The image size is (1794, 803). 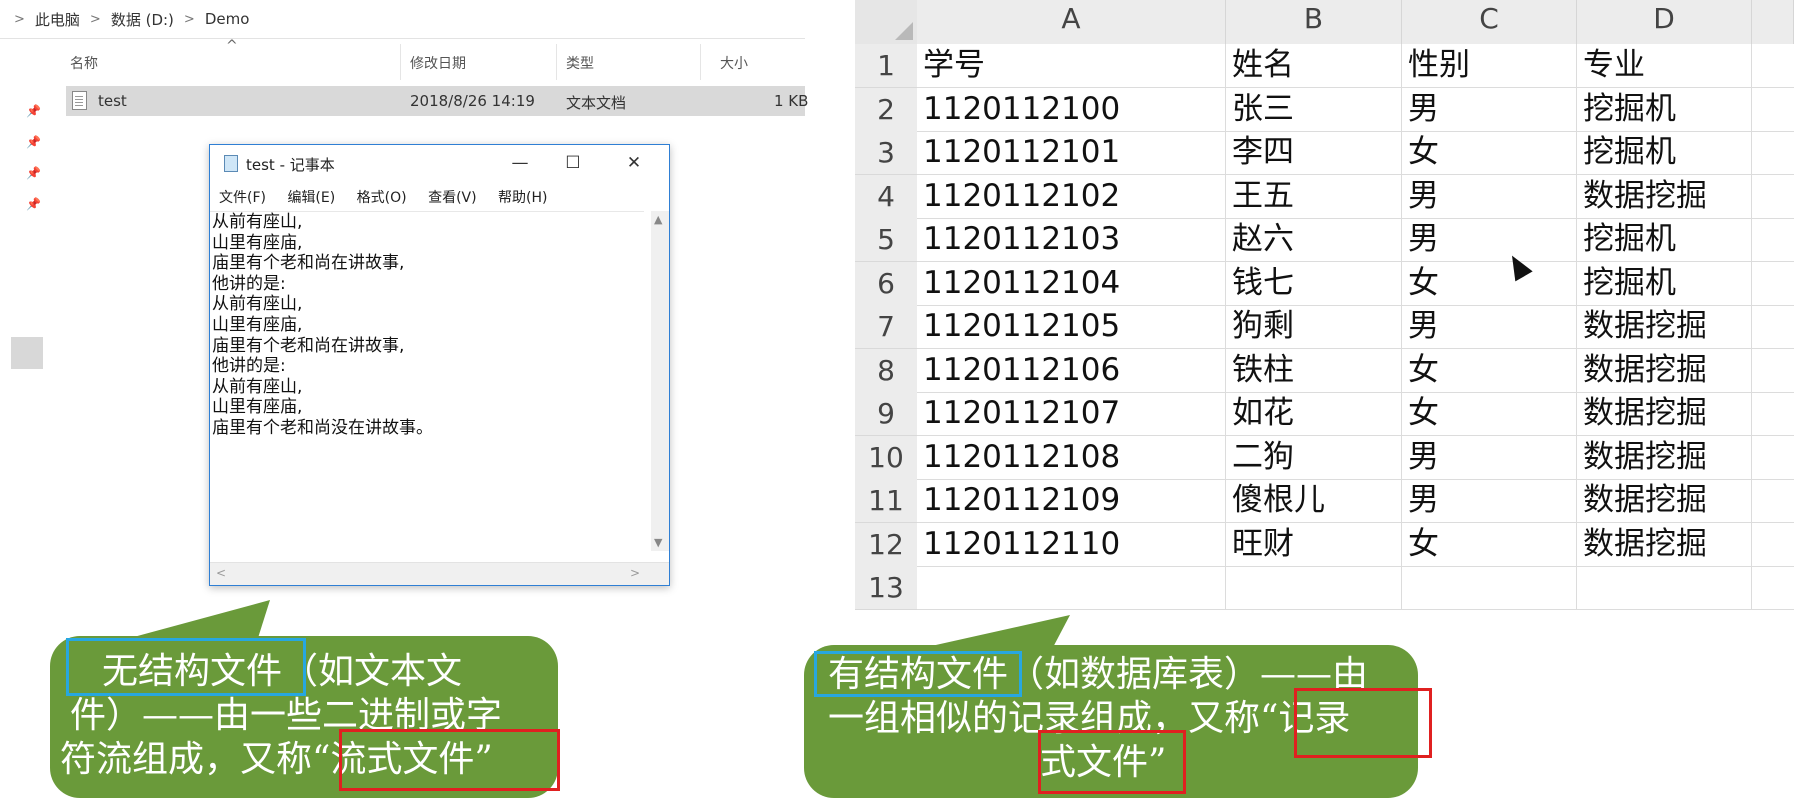 What do you see at coordinates (886, 544) in the screenshot?
I see `row-header-12: 12` at bounding box center [886, 544].